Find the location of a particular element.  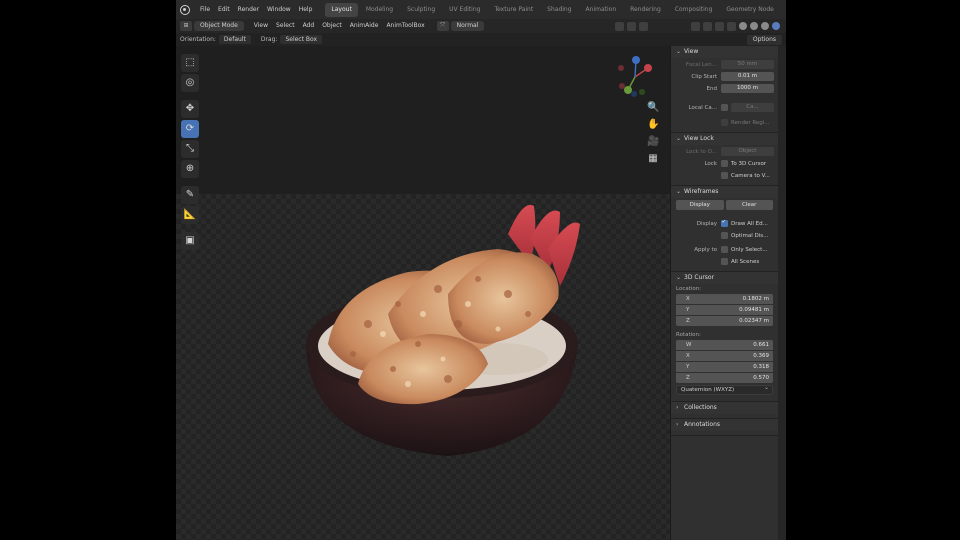

clip-start-field: 0.01 m is located at coordinates (747, 76).